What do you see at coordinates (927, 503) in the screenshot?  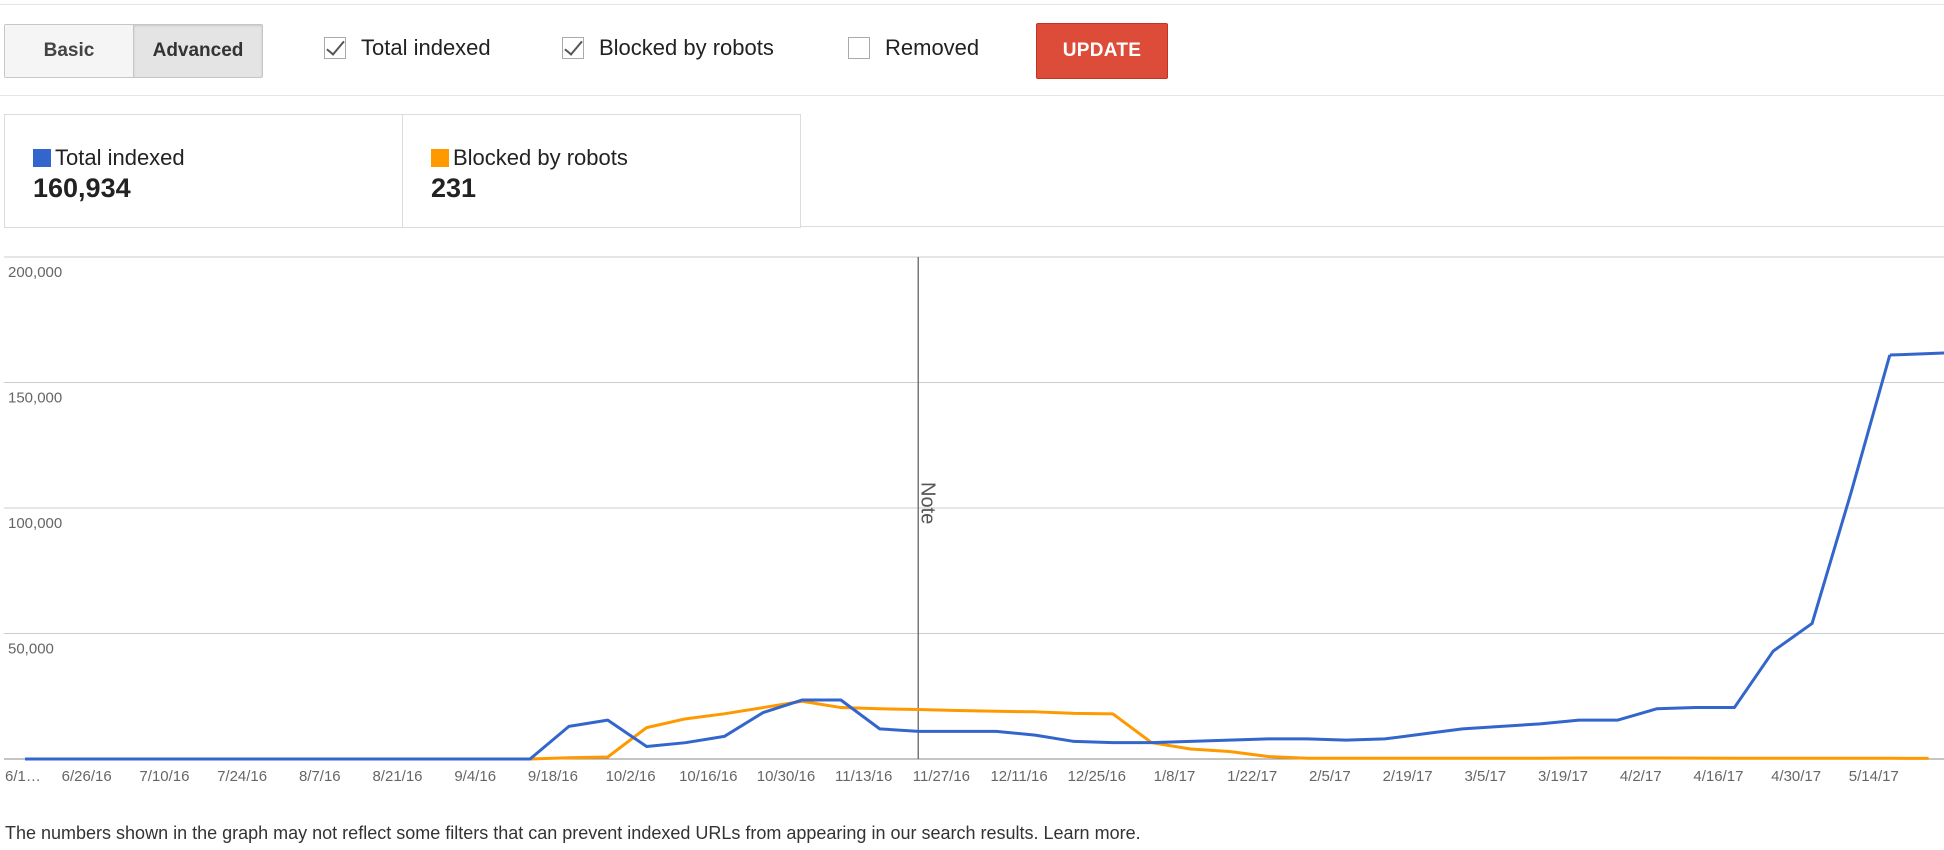 I see `note-annotation-label: Note` at bounding box center [927, 503].